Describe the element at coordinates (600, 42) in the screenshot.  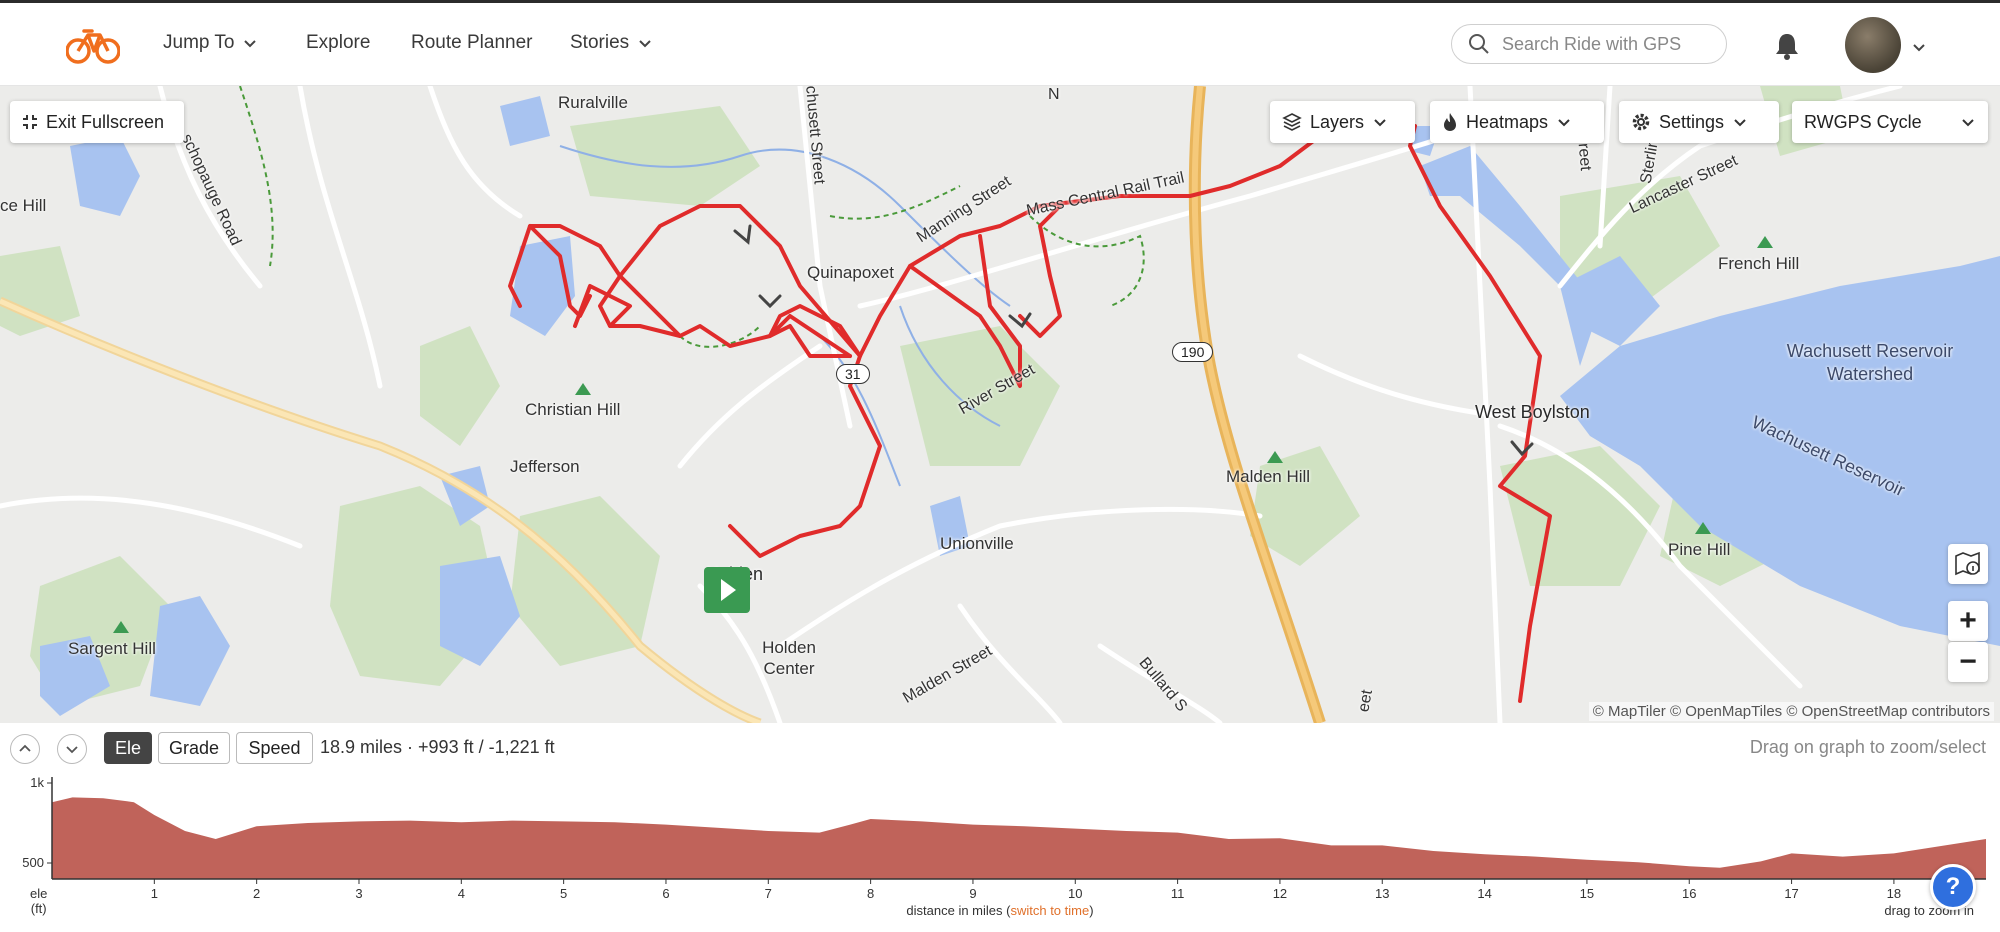
I see `nav-stories-label: Stories` at that location.